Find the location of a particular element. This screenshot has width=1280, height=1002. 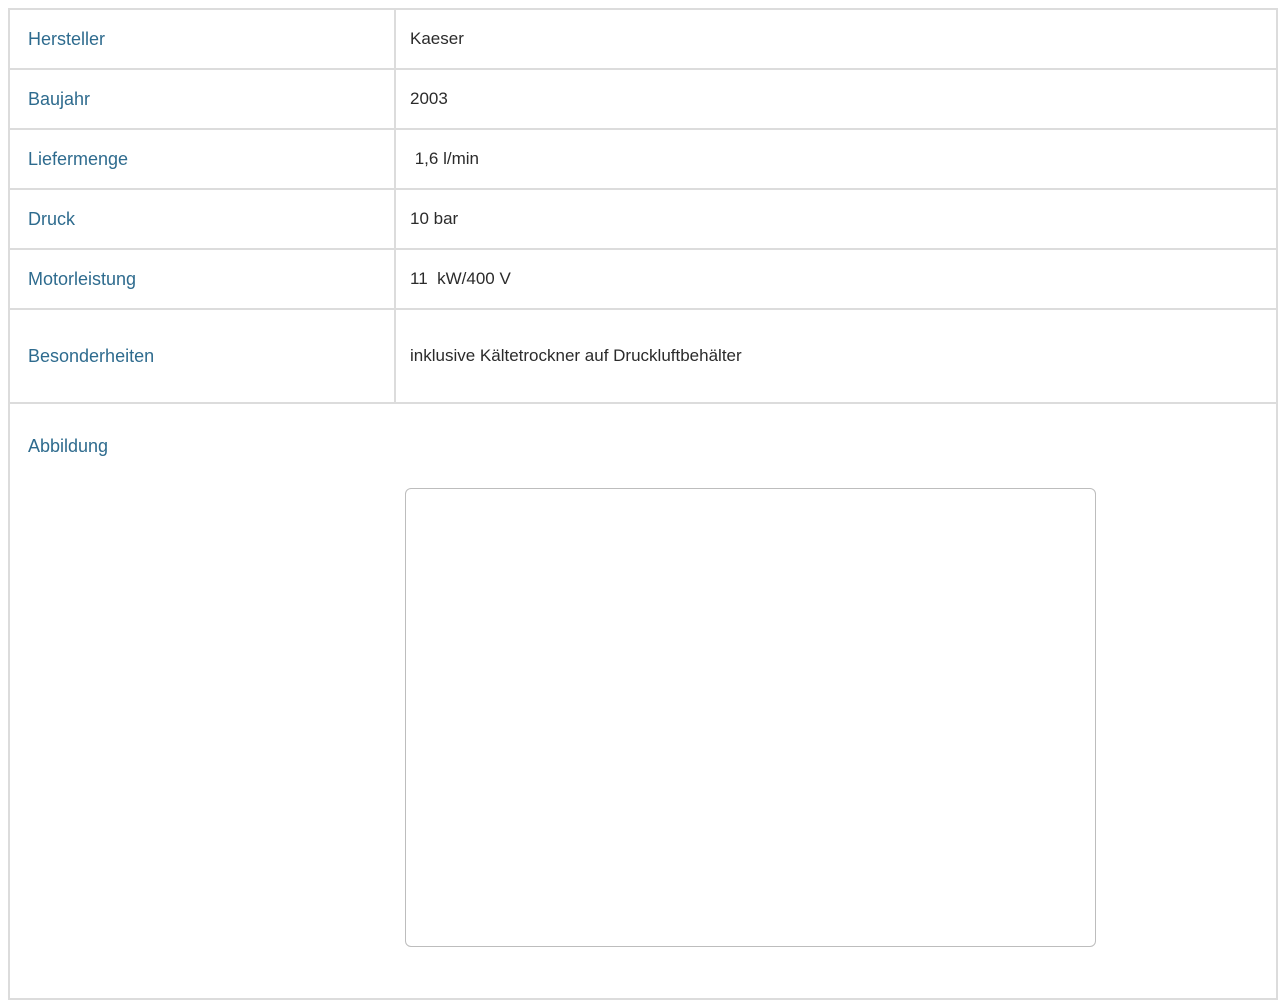

spec-value: 1,6 l/min is located at coordinates (836, 159).